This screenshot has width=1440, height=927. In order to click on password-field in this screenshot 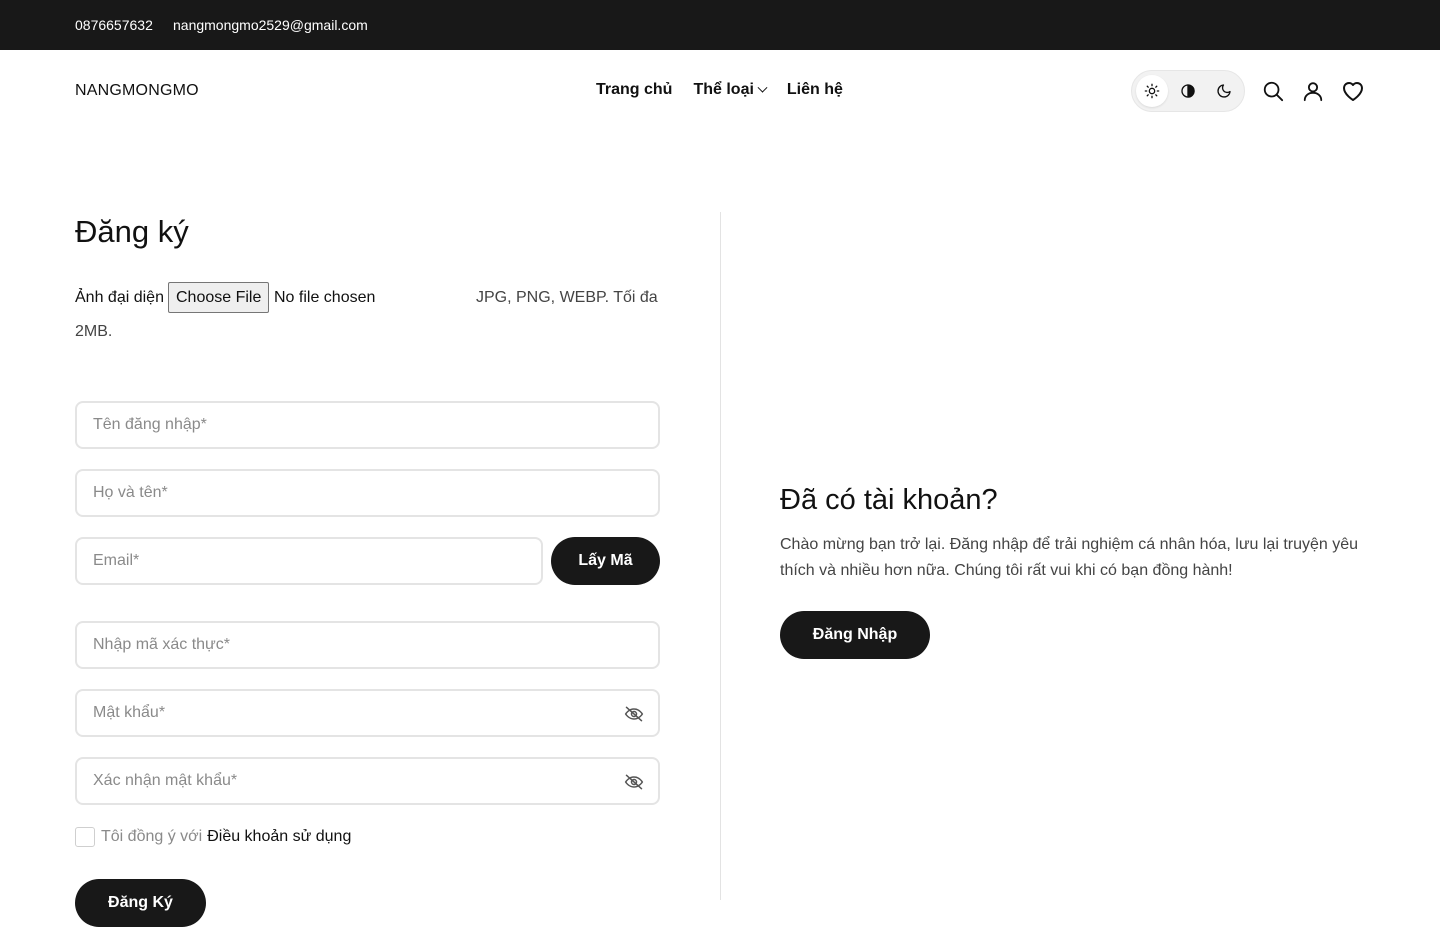, I will do `click(367, 713)`.